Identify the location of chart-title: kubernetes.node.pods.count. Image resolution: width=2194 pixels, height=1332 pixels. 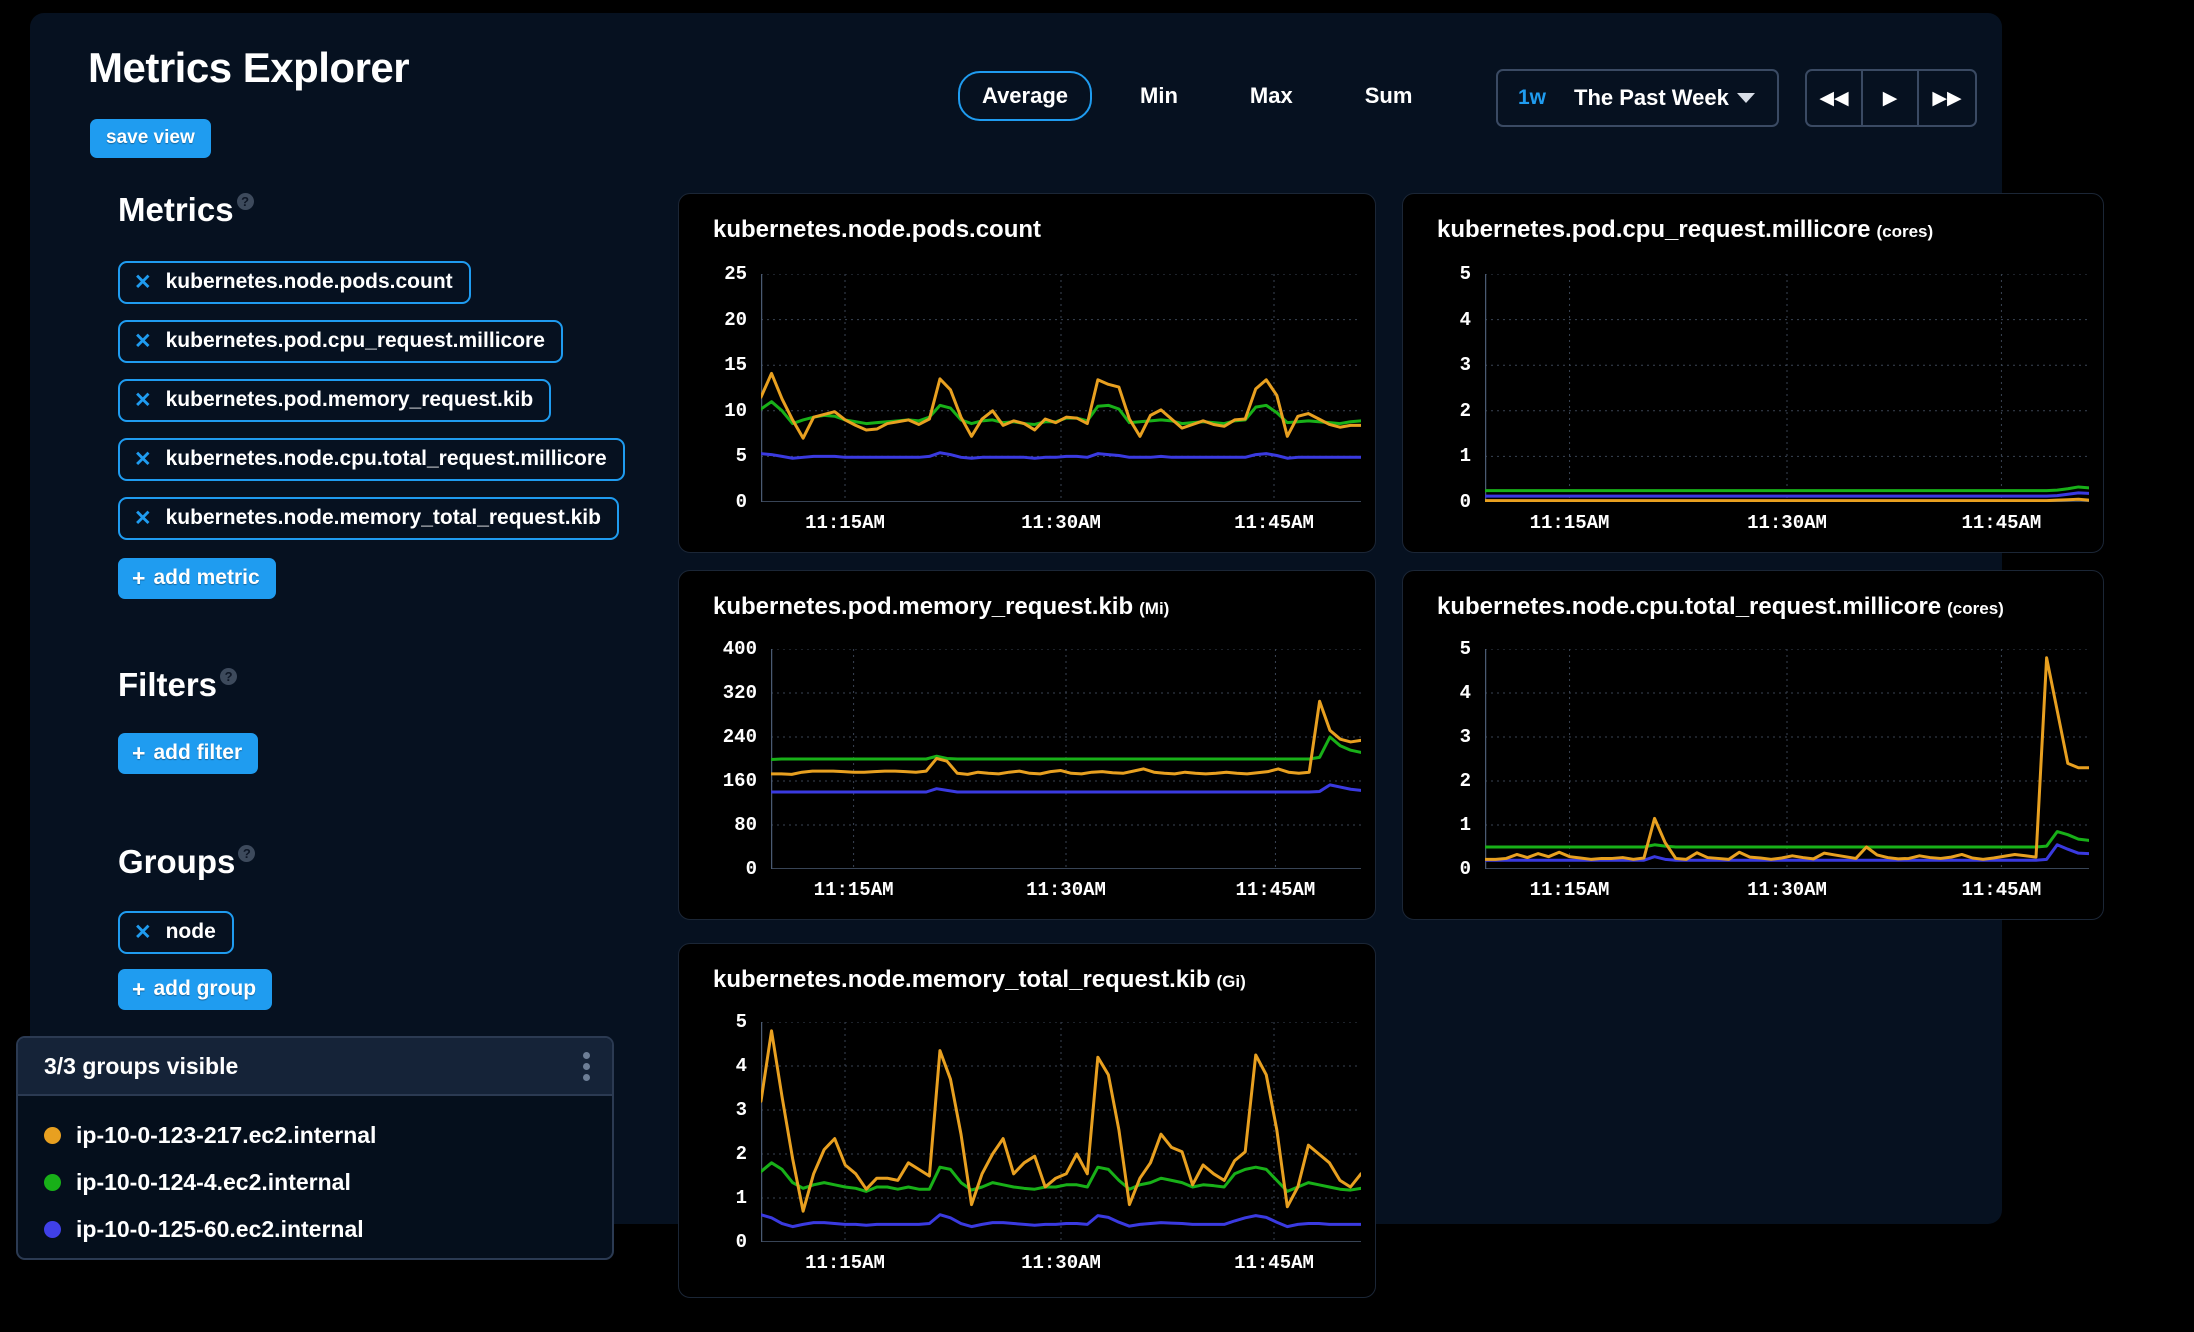
(877, 230).